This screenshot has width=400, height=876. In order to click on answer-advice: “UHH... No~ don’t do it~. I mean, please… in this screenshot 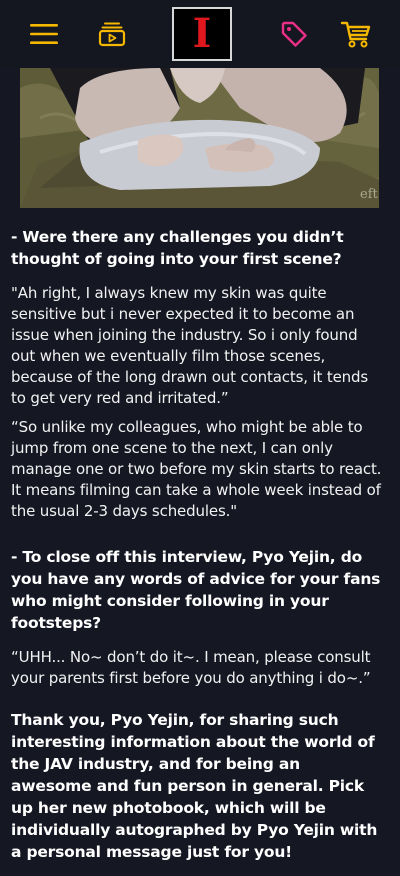, I will do `click(191, 667)`.